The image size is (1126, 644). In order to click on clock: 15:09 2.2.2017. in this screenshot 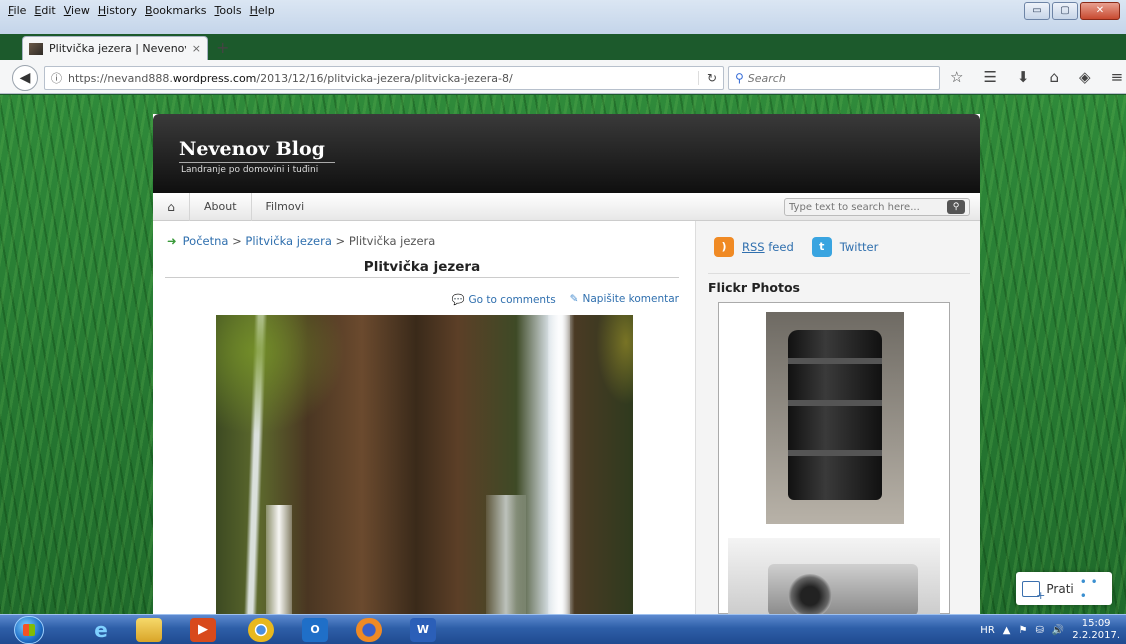, I will do `click(1096, 630)`.